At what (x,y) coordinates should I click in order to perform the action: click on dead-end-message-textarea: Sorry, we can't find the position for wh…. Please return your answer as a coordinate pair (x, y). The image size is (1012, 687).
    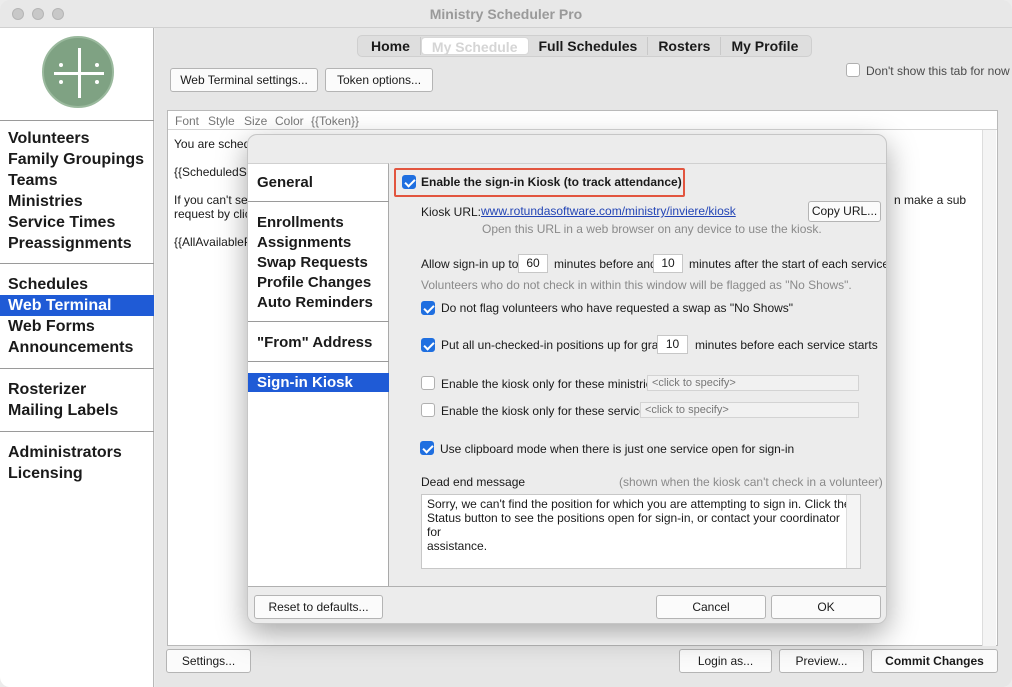
    Looking at the image, I should click on (641, 531).